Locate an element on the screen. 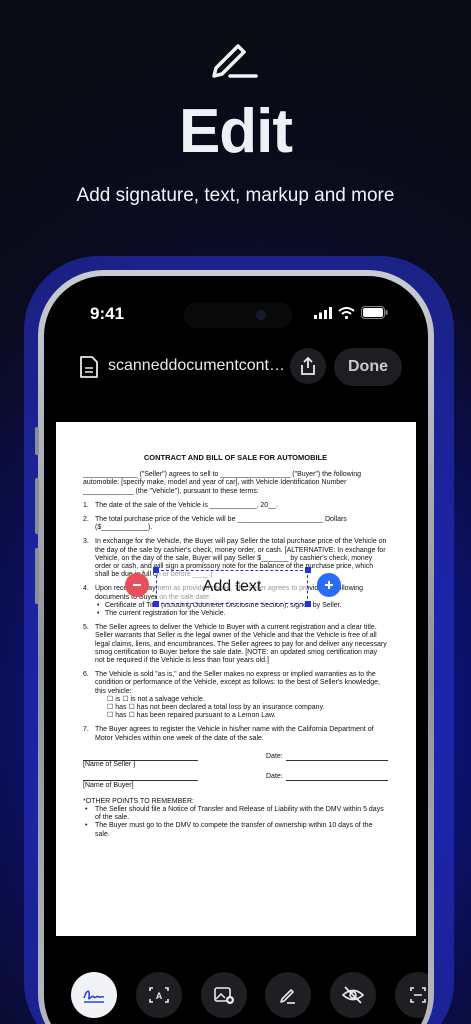 This screenshot has height=1024, width=471. scan-tool is located at coordinates (411, 995).